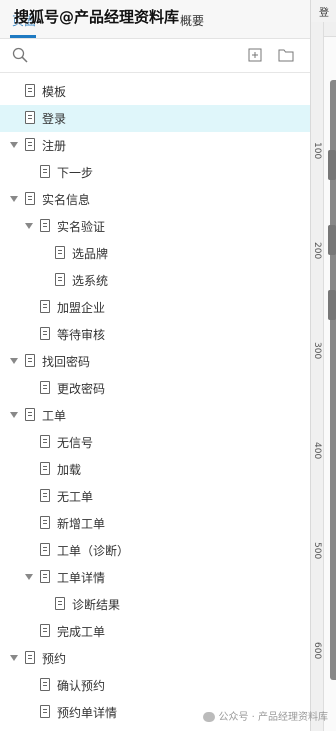 The width and height of the screenshot is (336, 731). I want to click on panel-tabs: 页面 概要 搜狐号@产品经理资料库, so click(155, 19).